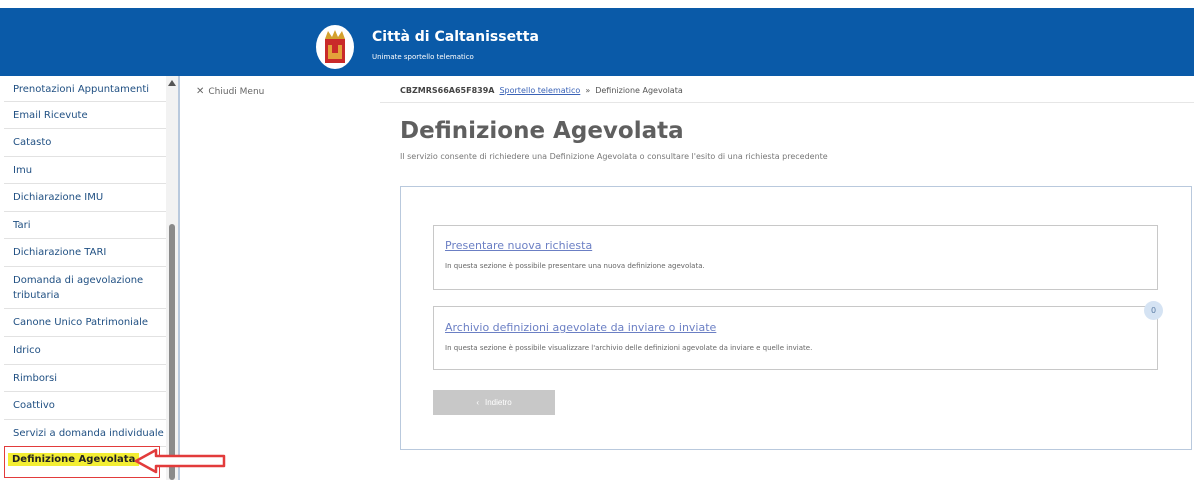 The image size is (1194, 480). What do you see at coordinates (74, 459) in the screenshot?
I see `sidebar-item-definizione-agevolata: Definizione Agevolata` at bounding box center [74, 459].